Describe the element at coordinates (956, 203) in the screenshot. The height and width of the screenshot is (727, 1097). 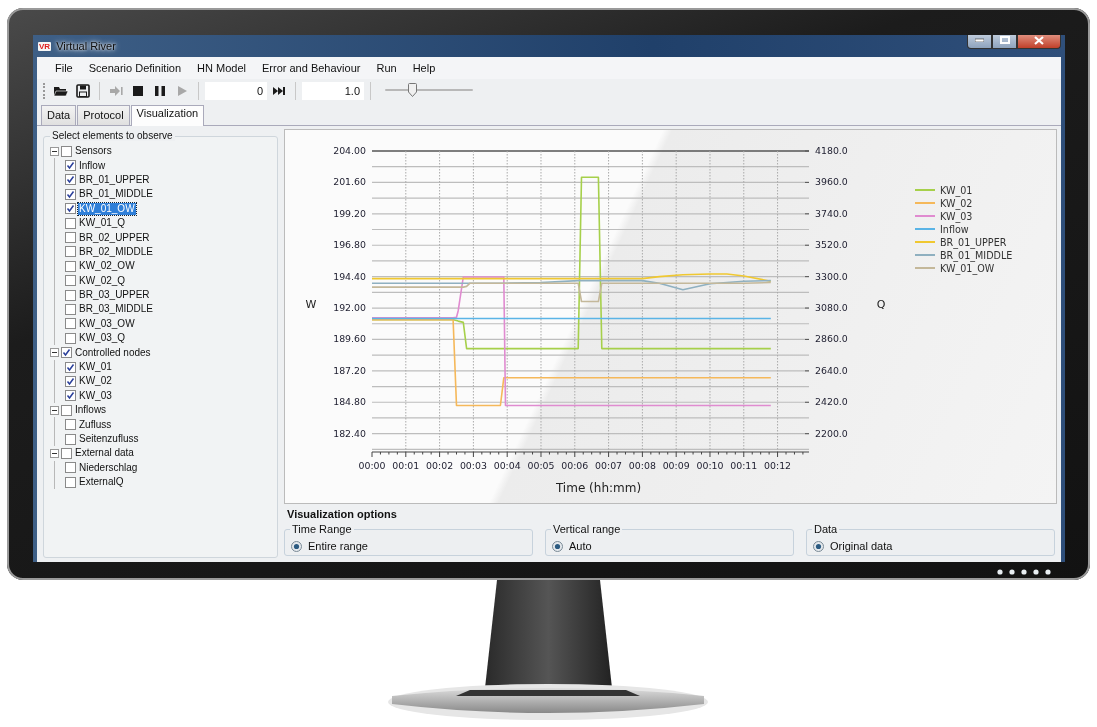
I see `legend-label: KW_02` at that location.